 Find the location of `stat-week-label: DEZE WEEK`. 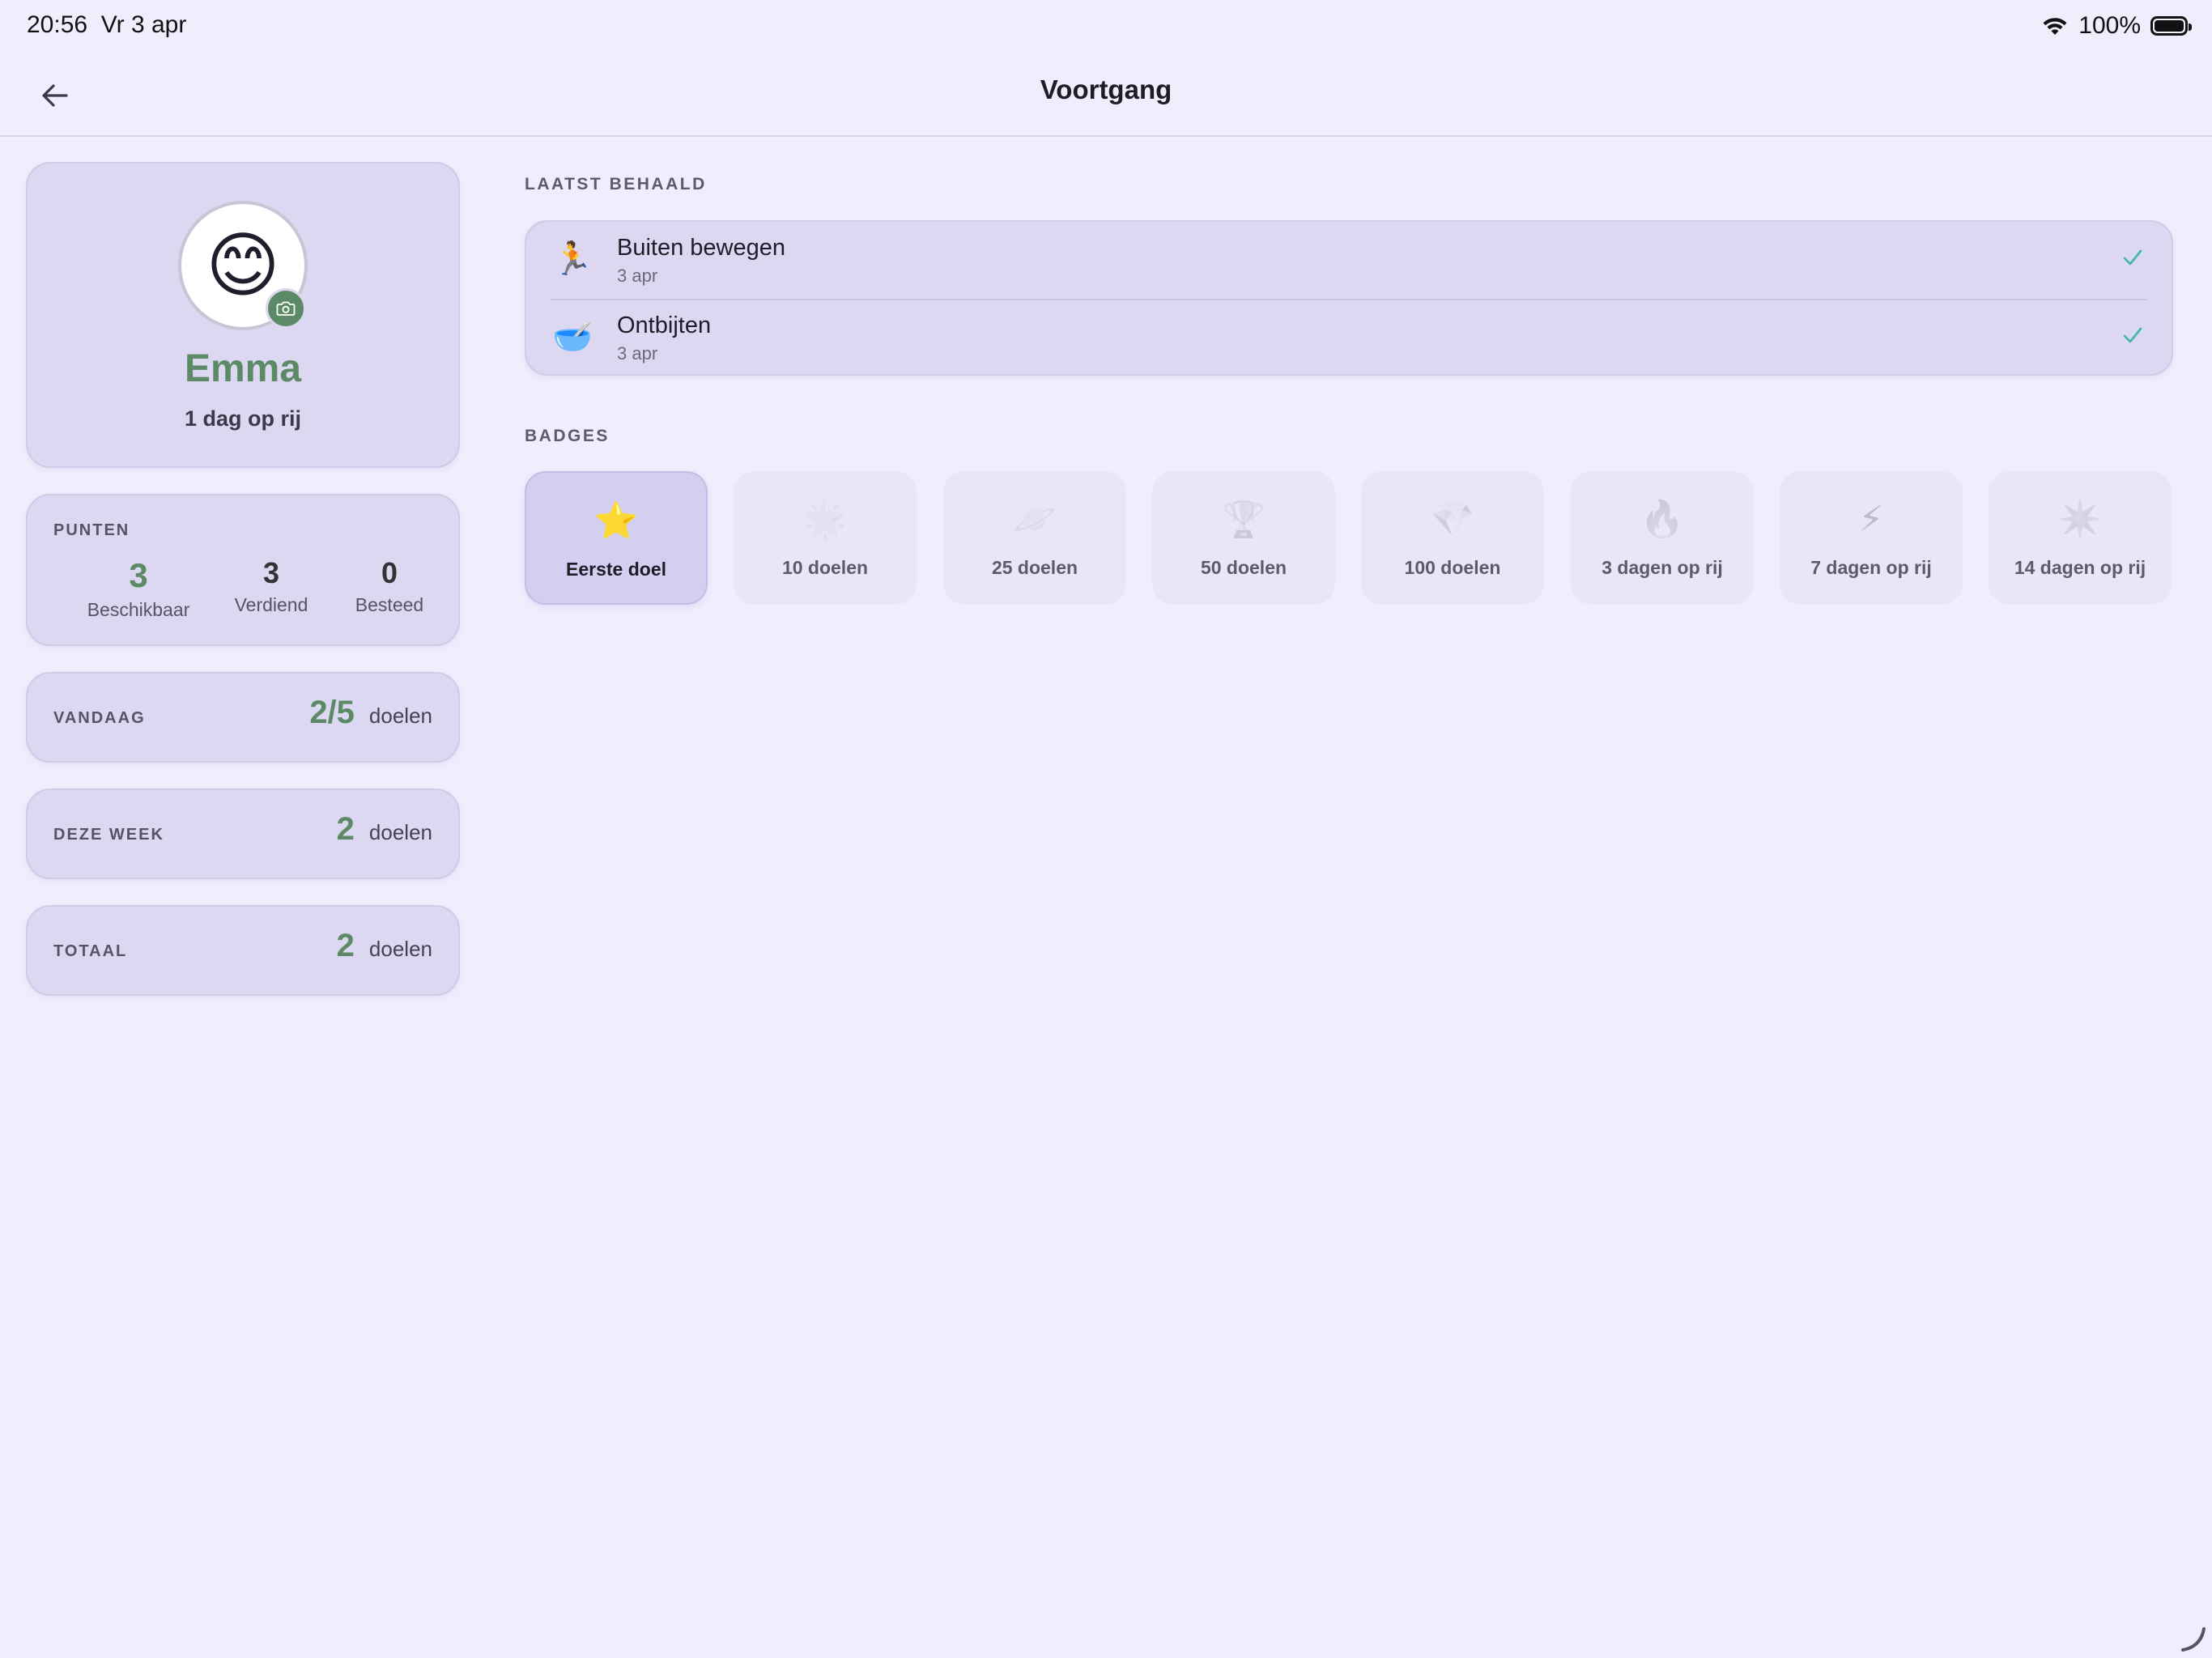

stat-week-label: DEZE WEEK is located at coordinates (109, 835).